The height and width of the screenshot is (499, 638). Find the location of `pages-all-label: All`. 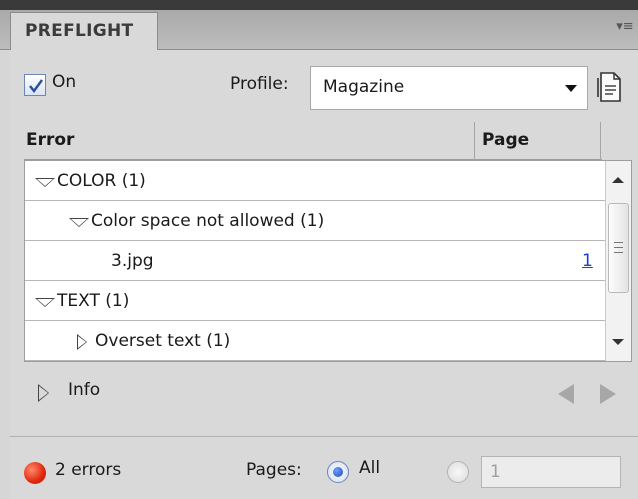

pages-all-label: All is located at coordinates (370, 468).